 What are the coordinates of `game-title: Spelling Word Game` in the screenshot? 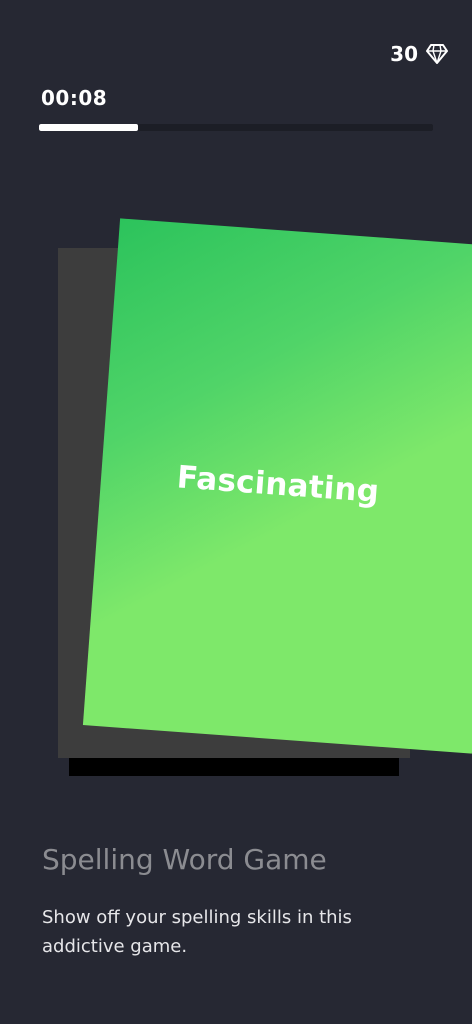 It's located at (184, 859).